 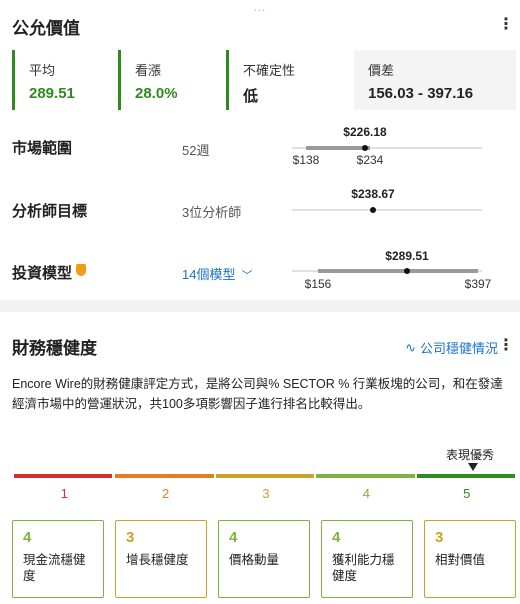 I want to click on company-health-link: ∿ 公司穩健情況, so click(x=451, y=347).